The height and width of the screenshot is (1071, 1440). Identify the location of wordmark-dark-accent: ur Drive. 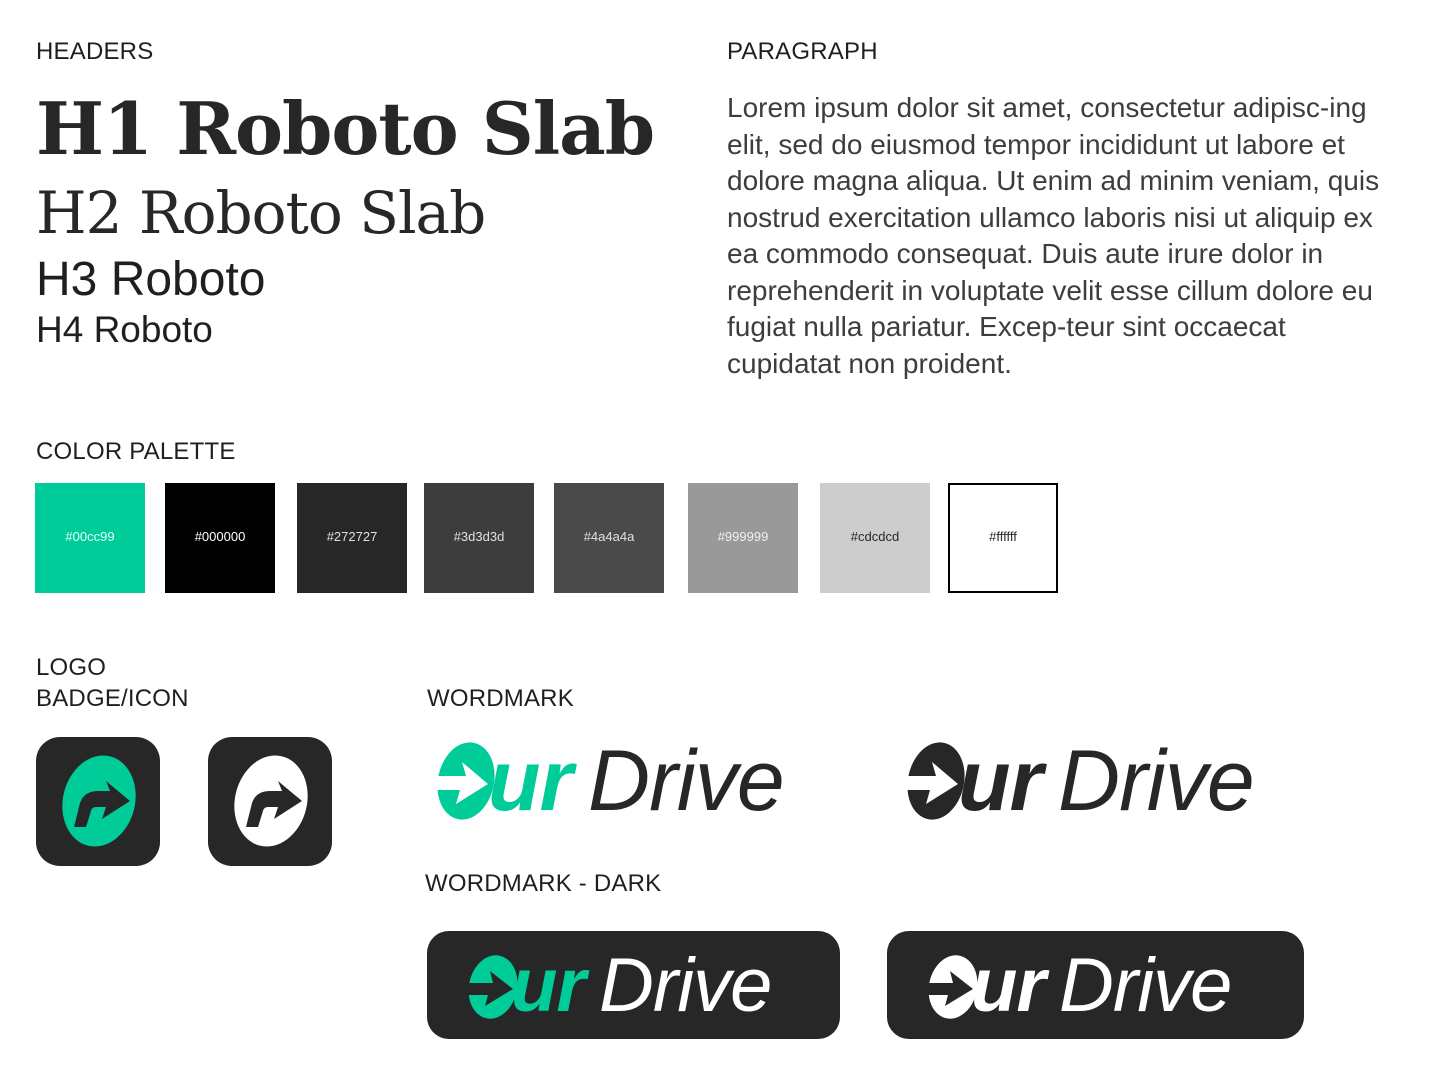
(633, 985).